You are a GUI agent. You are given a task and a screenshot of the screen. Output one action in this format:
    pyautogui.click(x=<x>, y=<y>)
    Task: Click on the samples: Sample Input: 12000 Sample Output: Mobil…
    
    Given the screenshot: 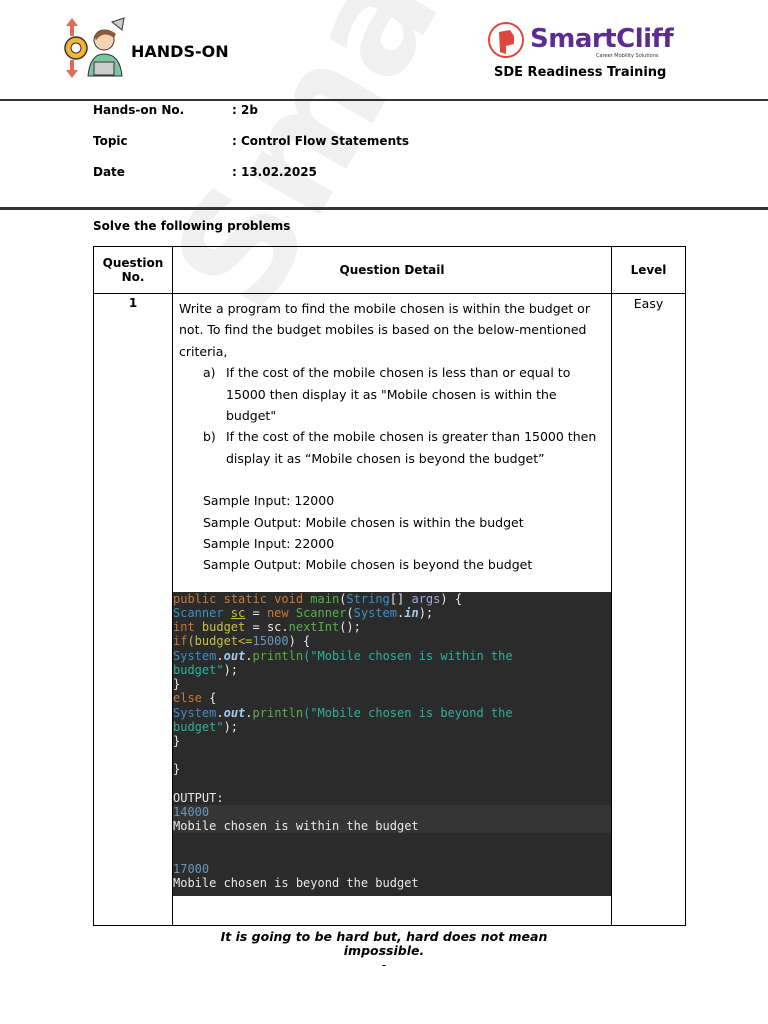 What is the action you would take?
    pyautogui.click(x=392, y=533)
    